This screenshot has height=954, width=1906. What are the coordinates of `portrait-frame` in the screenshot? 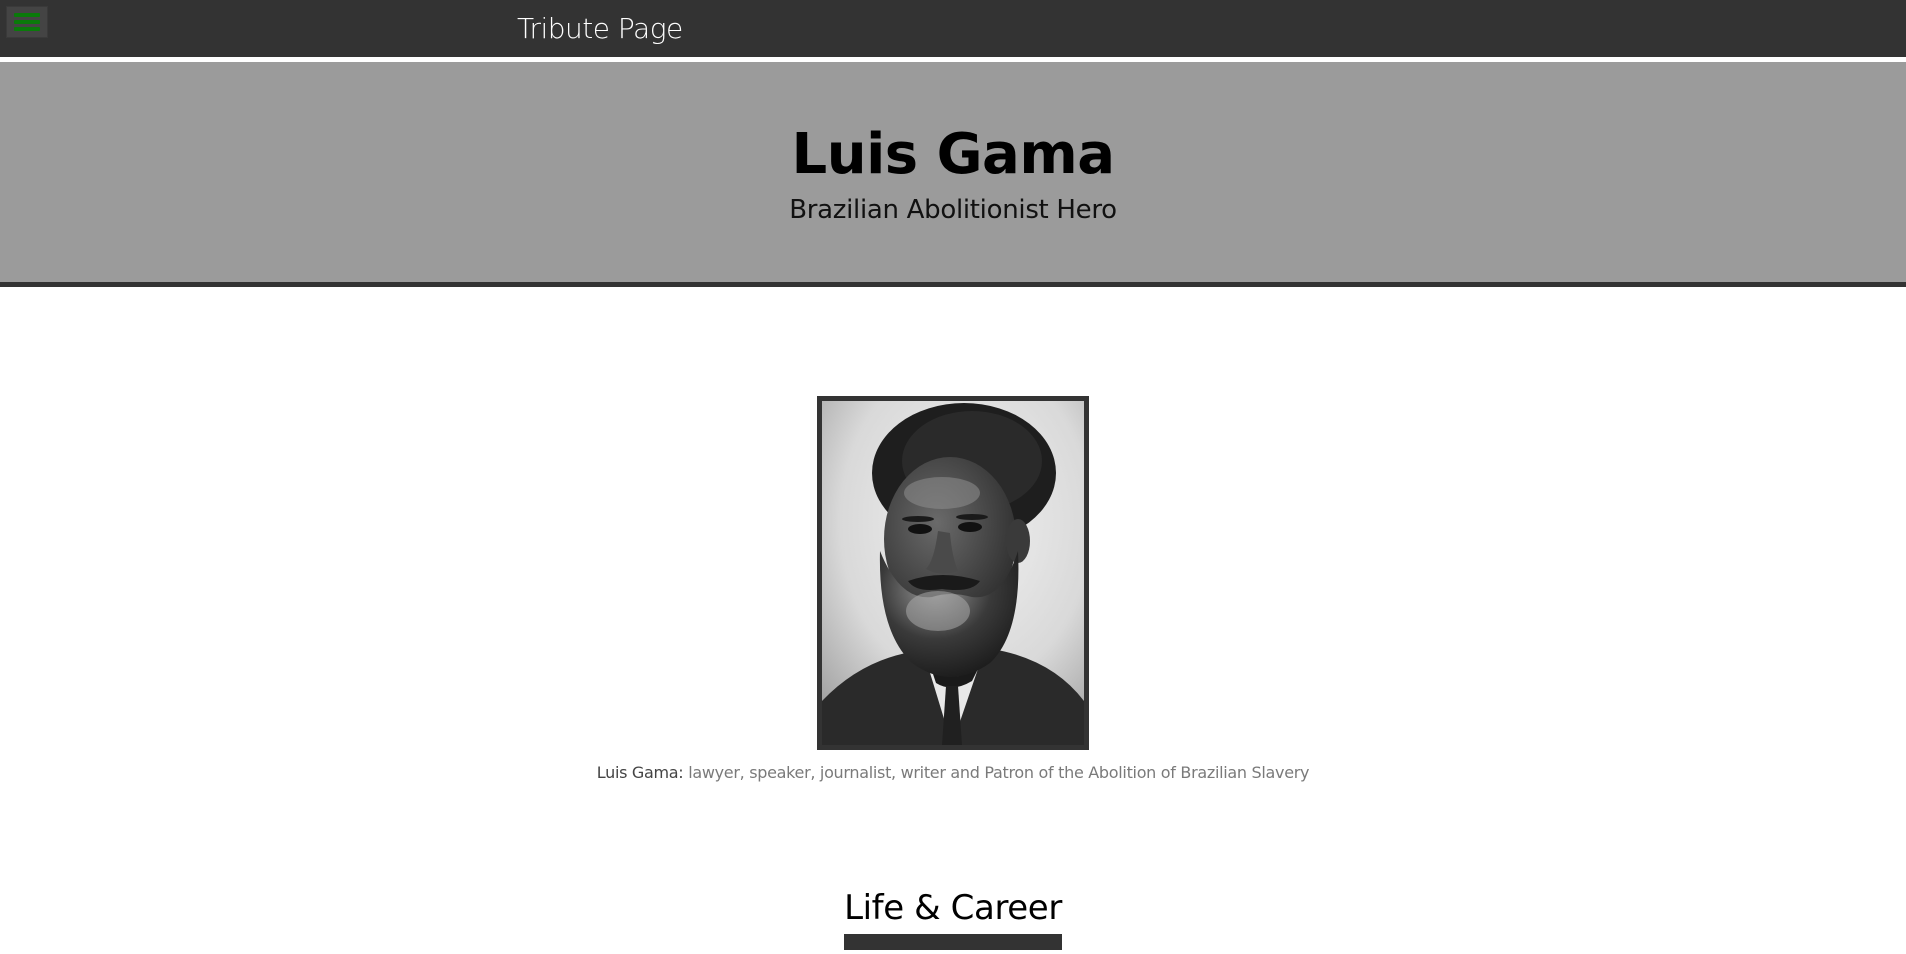 It's located at (953, 573).